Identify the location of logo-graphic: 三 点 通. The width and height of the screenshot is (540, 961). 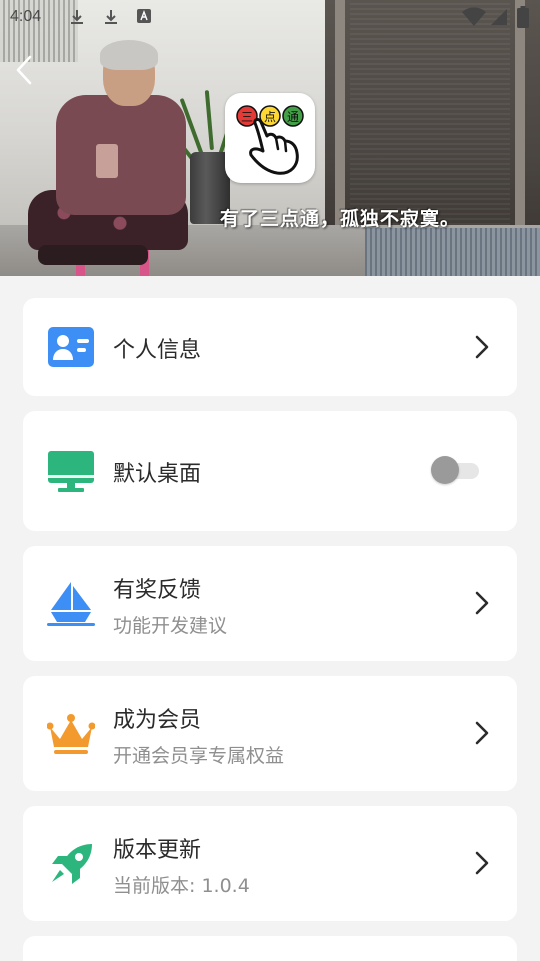
(270, 140).